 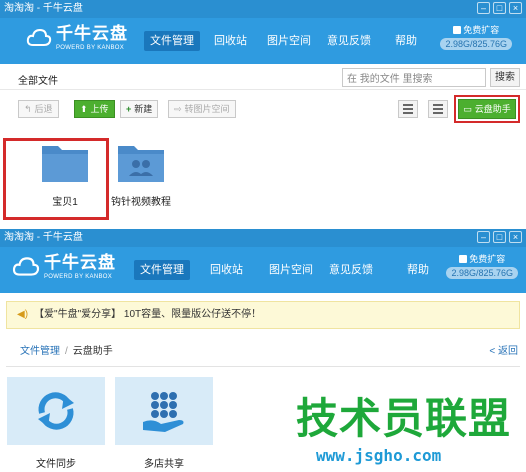 I want to click on app-label: 多店共享, so click(x=164, y=464).